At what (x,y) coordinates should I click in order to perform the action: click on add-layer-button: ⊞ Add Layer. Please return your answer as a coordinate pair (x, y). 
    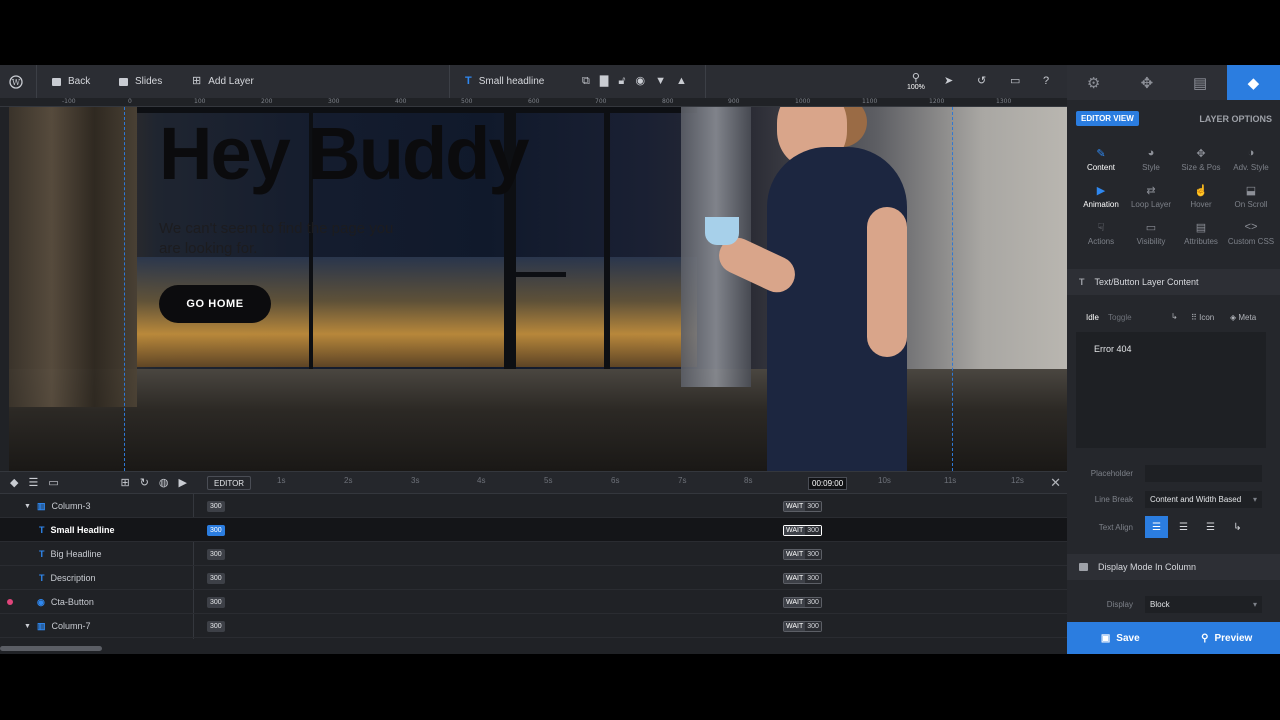
    Looking at the image, I should click on (223, 81).